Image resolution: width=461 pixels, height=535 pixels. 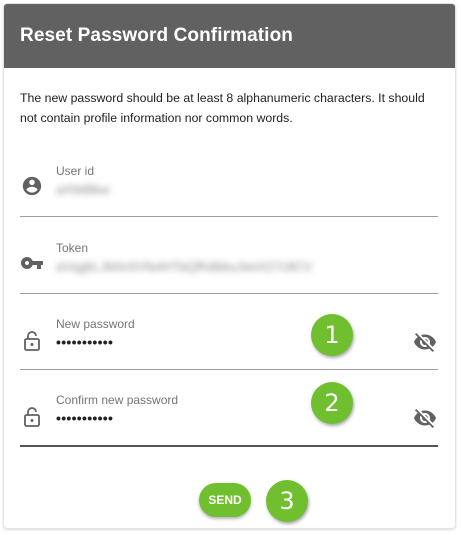 What do you see at coordinates (287, 501) in the screenshot?
I see `step-badge-3: 3` at bounding box center [287, 501].